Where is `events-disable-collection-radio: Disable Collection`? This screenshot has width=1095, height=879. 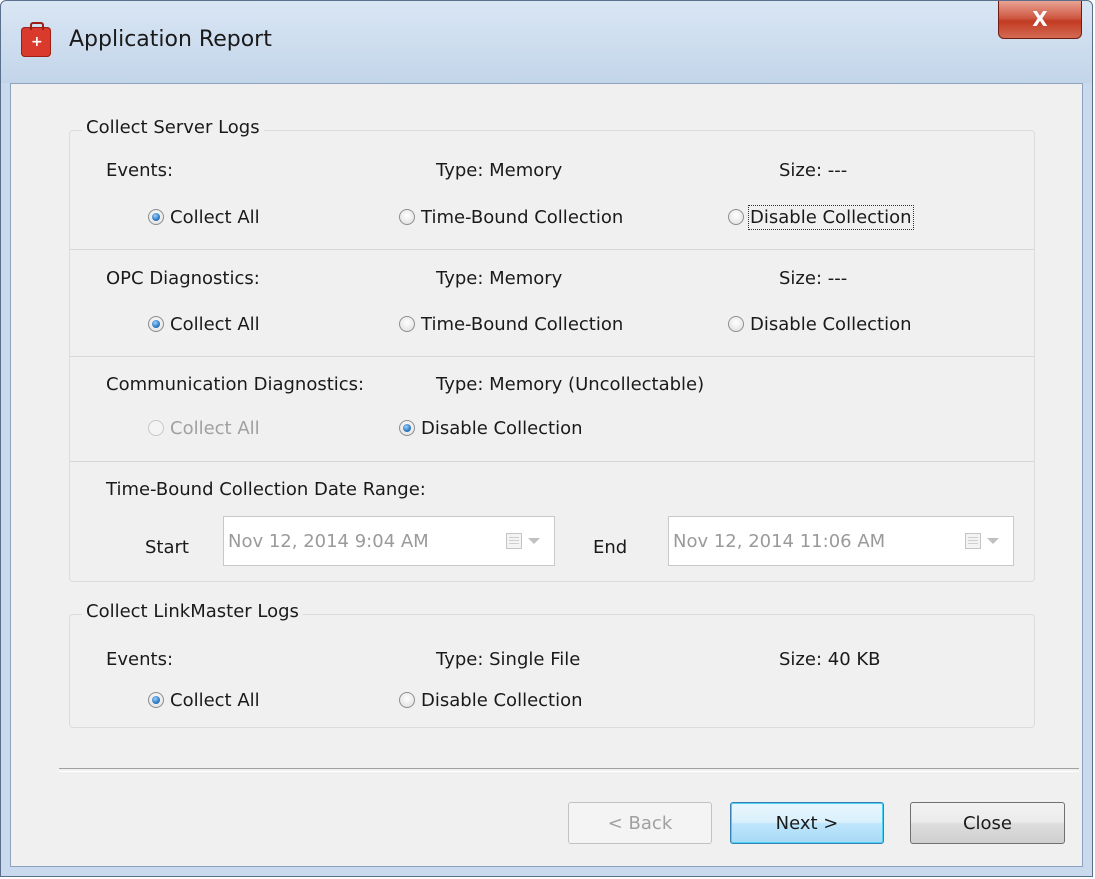 events-disable-collection-radio: Disable Collection is located at coordinates (821, 217).